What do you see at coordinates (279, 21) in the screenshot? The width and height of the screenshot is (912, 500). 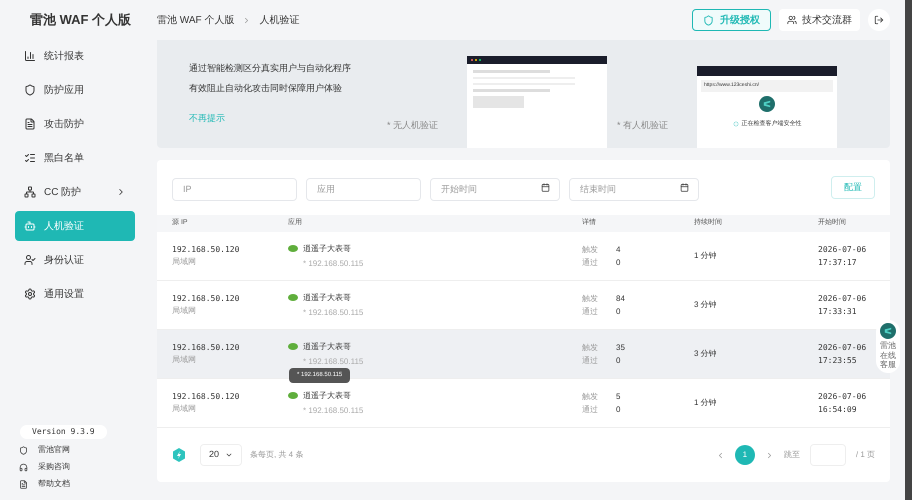 I see `breadcrumb-item: 人机验证` at bounding box center [279, 21].